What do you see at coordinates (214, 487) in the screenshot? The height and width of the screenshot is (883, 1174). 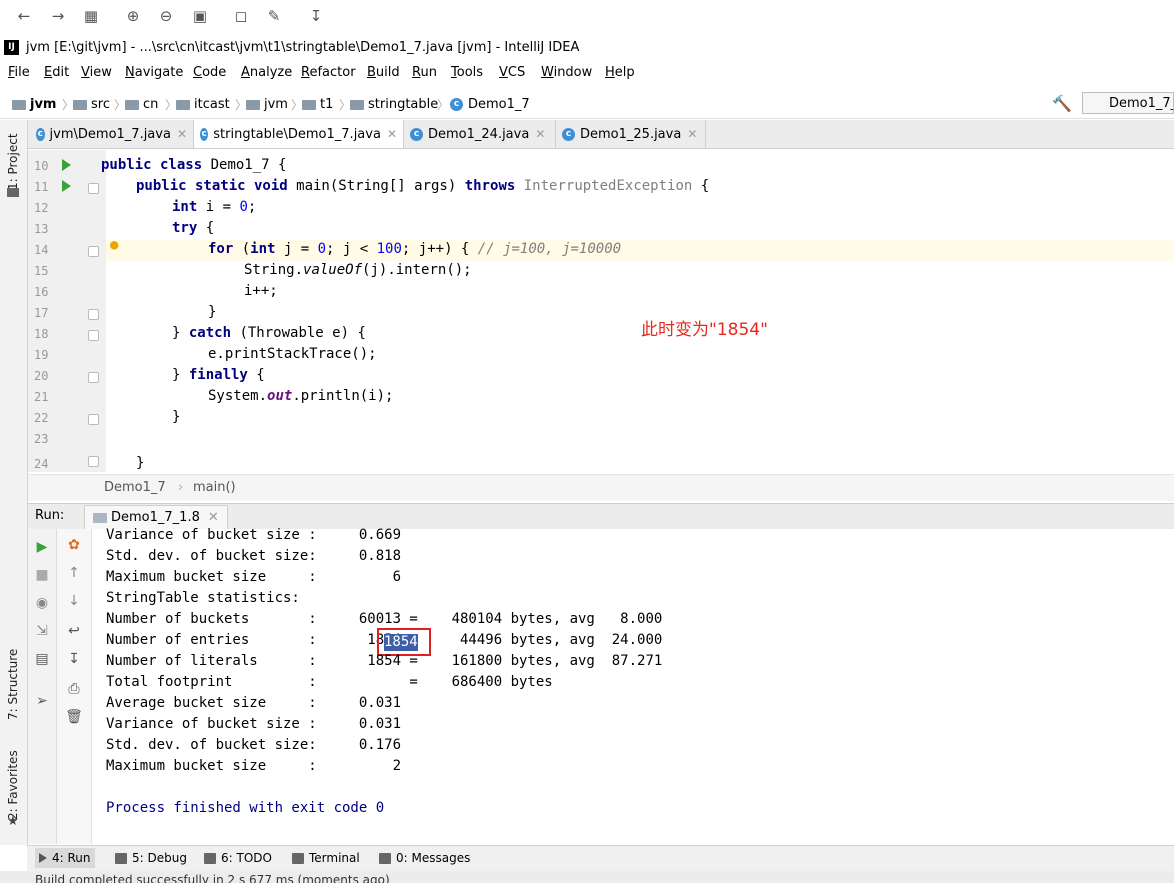 I see `crumb-method: main()` at bounding box center [214, 487].